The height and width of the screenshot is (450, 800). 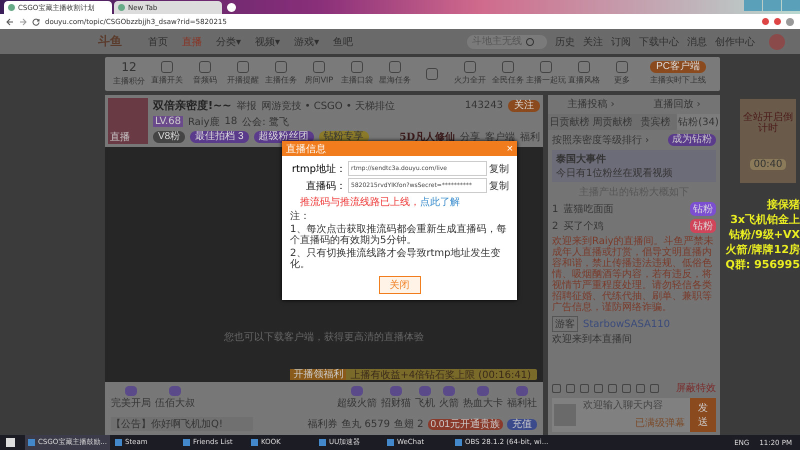 What do you see at coordinates (413, 374) in the screenshot?
I see `promo-banner: 开播领福利 上播有收益+4倍钻石奖上限 (00:16:41)` at bounding box center [413, 374].